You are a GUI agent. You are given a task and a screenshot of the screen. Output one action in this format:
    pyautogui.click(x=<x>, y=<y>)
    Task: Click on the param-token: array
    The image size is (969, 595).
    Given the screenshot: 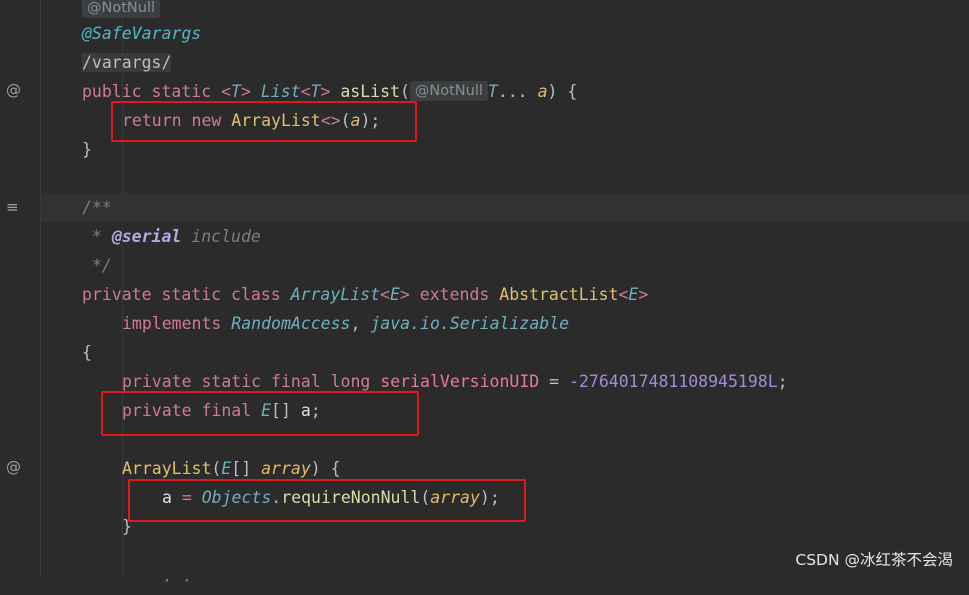 What is the action you would take?
    pyautogui.click(x=286, y=468)
    